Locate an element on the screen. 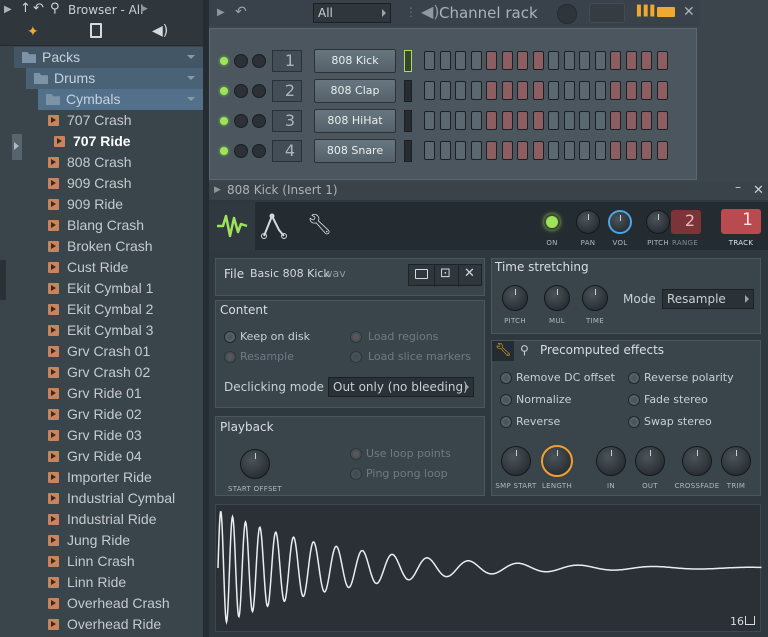  browser-scrollbar is located at coordinates (3, 280).